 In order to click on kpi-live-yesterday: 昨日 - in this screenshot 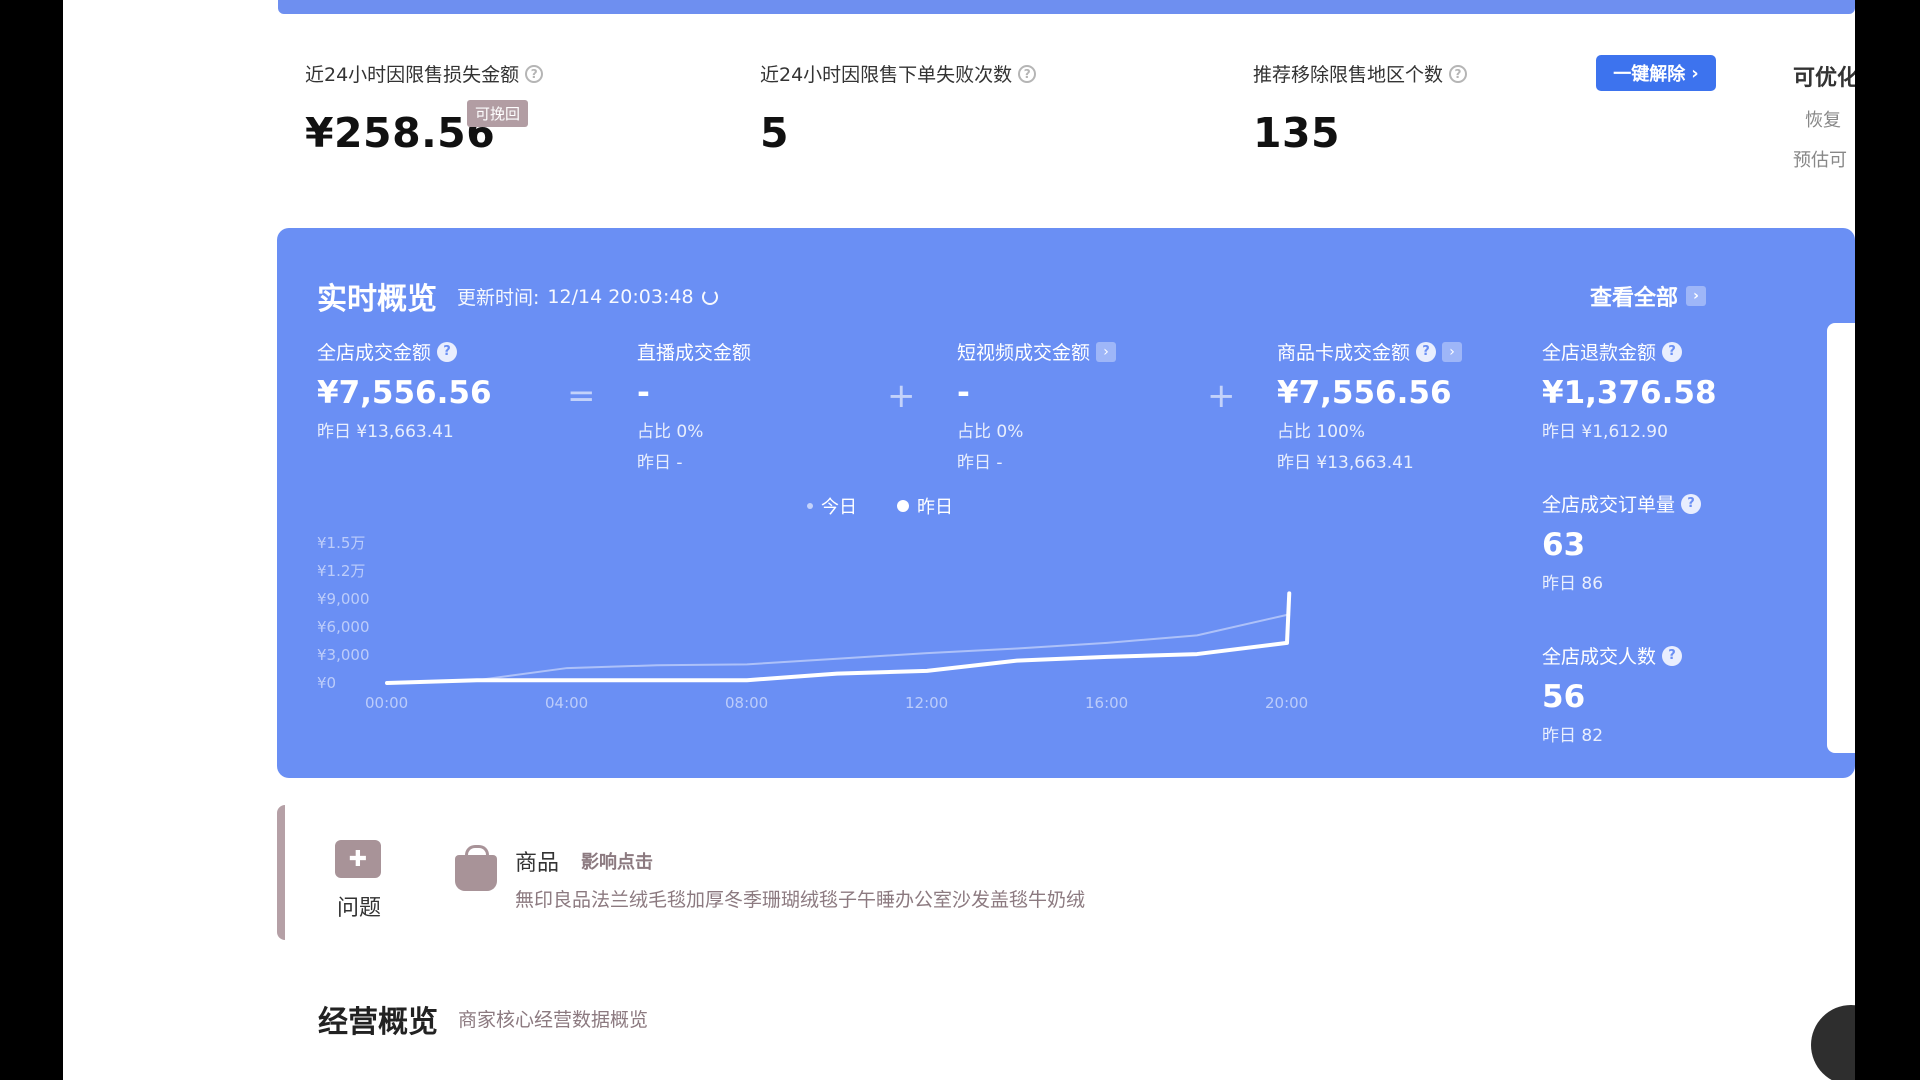, I will do `click(660, 463)`.